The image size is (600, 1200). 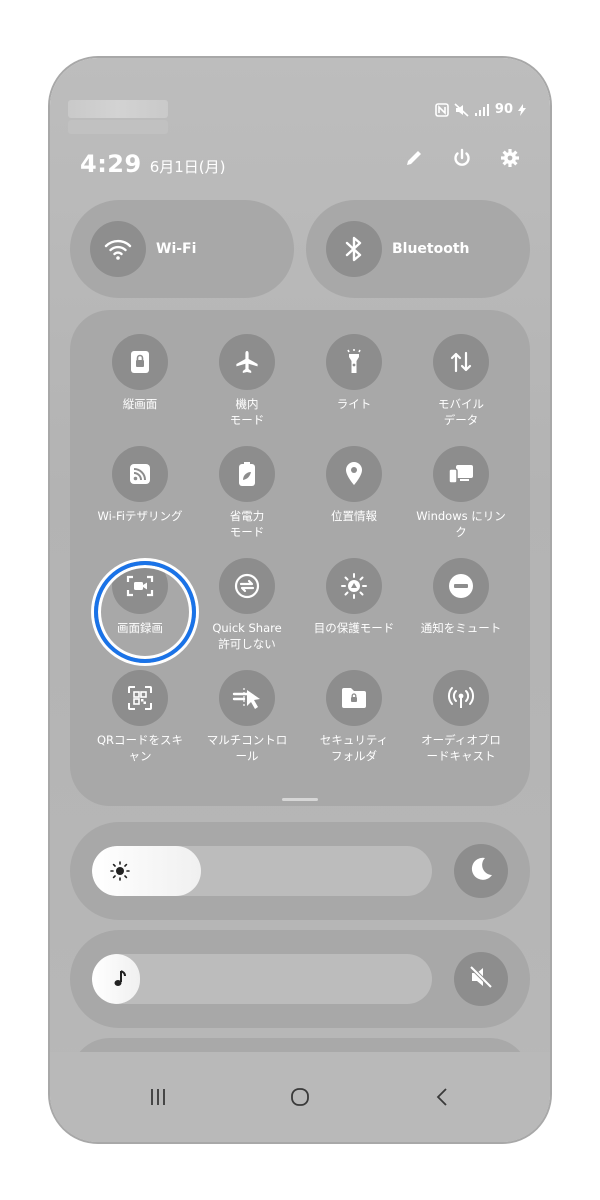 I want to click on tile-label-2: 許可しない, so click(x=247, y=644).